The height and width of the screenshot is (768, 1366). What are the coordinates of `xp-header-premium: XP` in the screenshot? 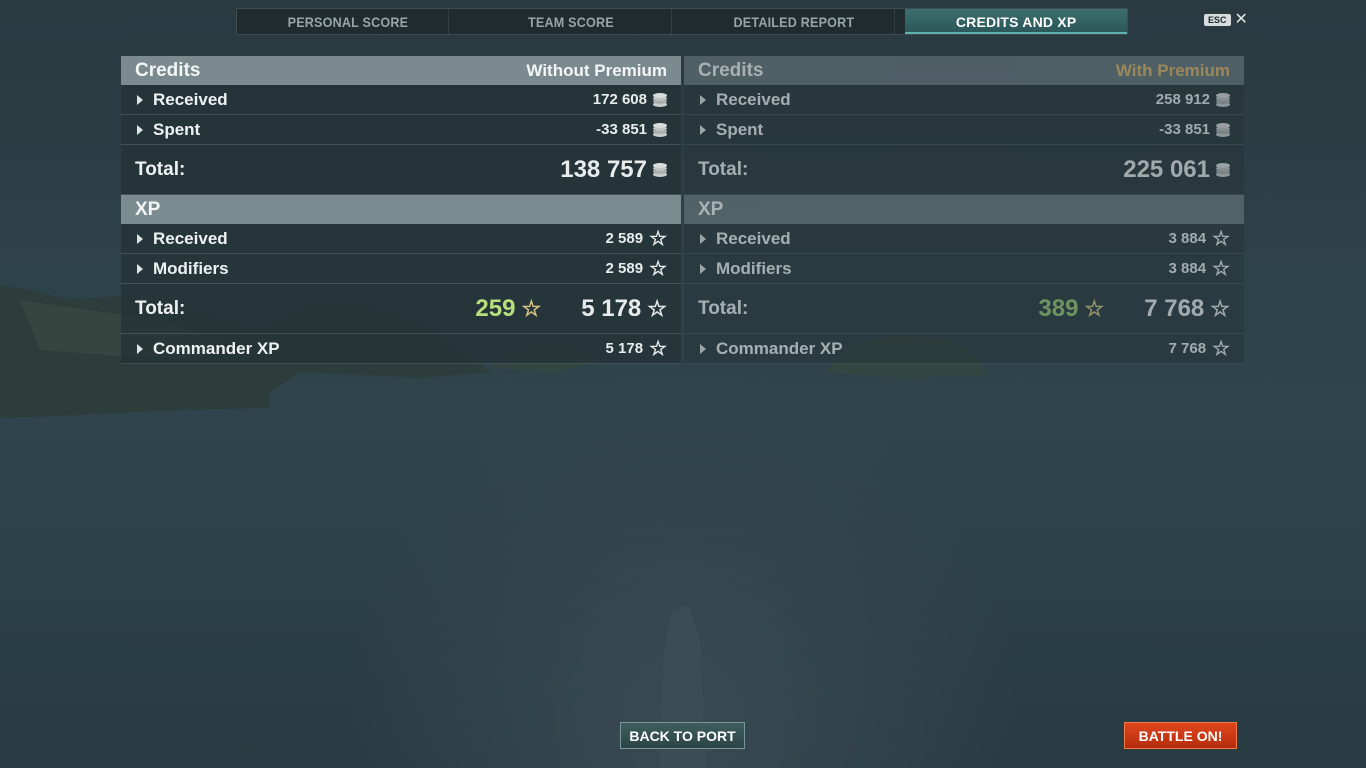 It's located at (964, 209).